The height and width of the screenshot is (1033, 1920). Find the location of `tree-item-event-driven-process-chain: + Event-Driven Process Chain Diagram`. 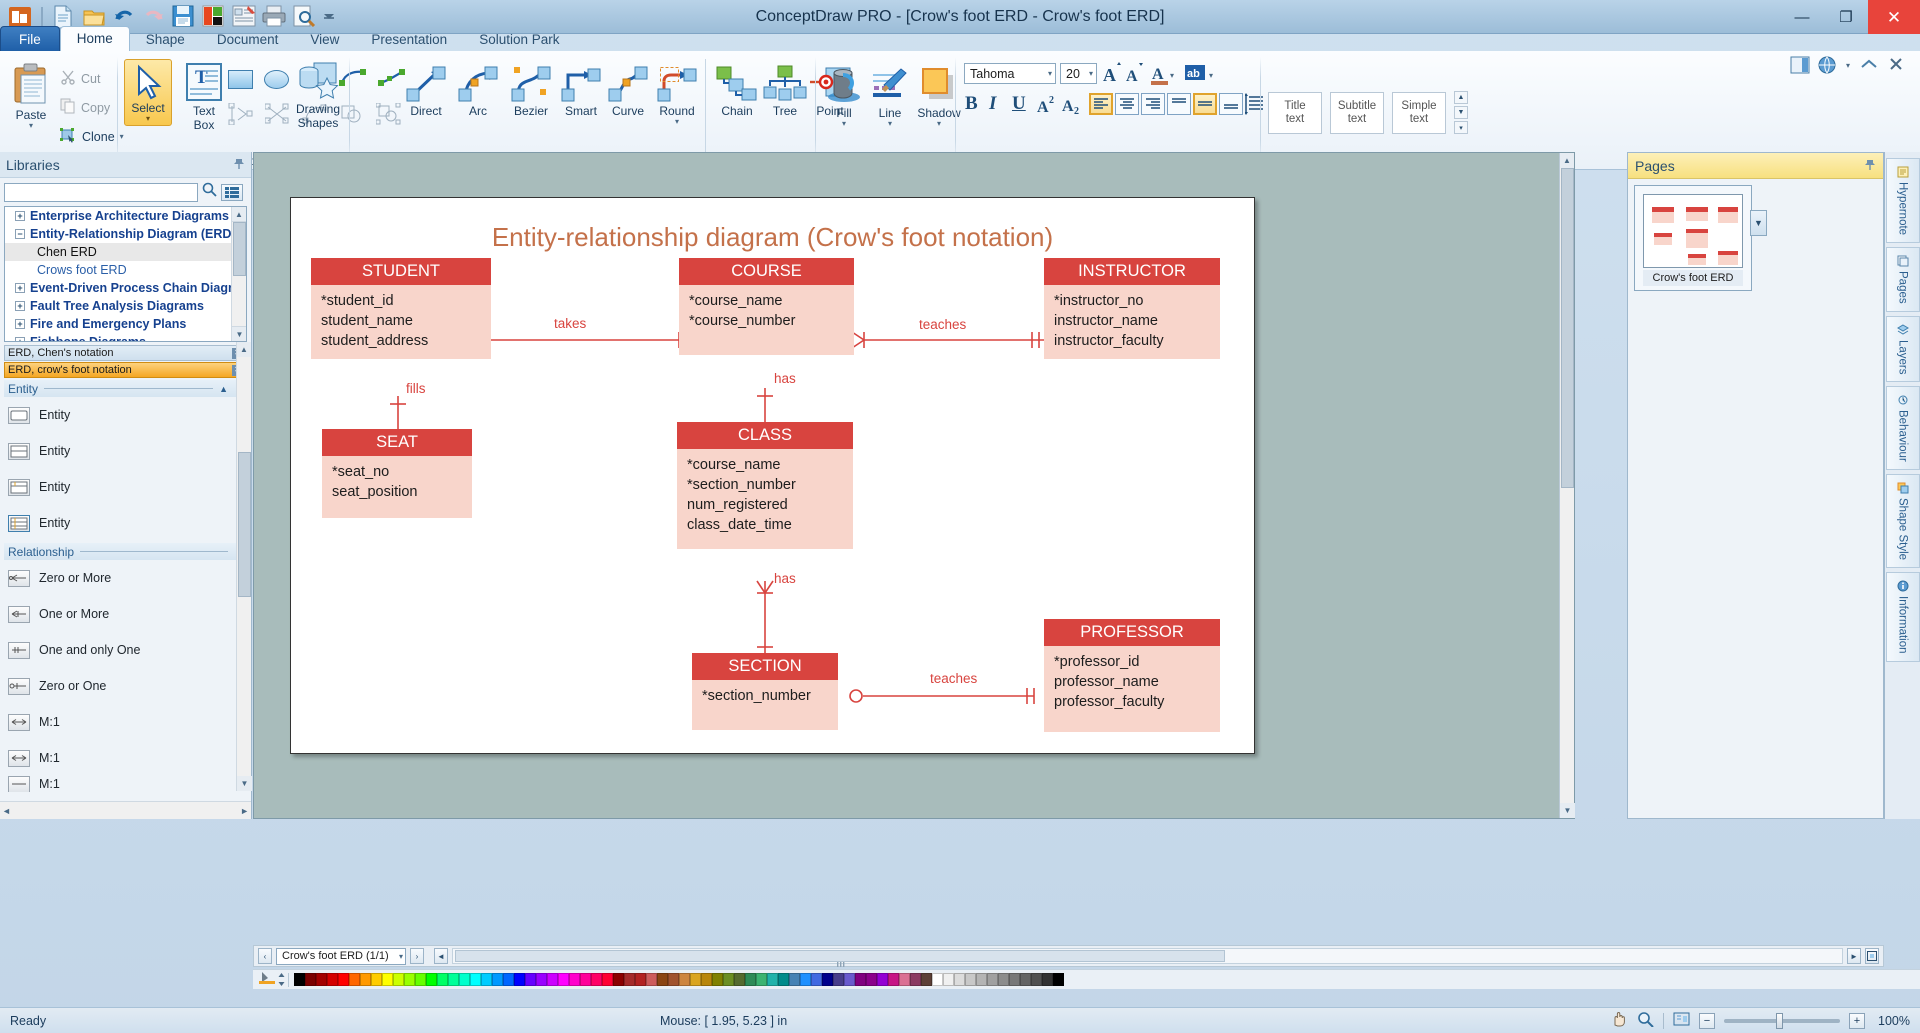

tree-item-event-driven-process-chain: + Event-Driven Process Chain Diagram is located at coordinates (125, 288).